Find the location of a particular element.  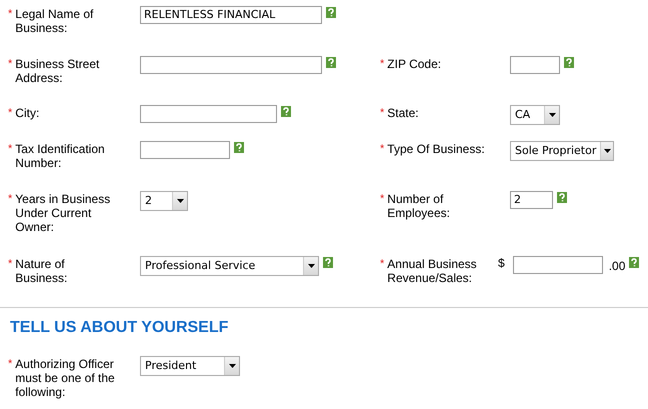

section-heading: TELL US ABOUT YOURSELF is located at coordinates (120, 328).